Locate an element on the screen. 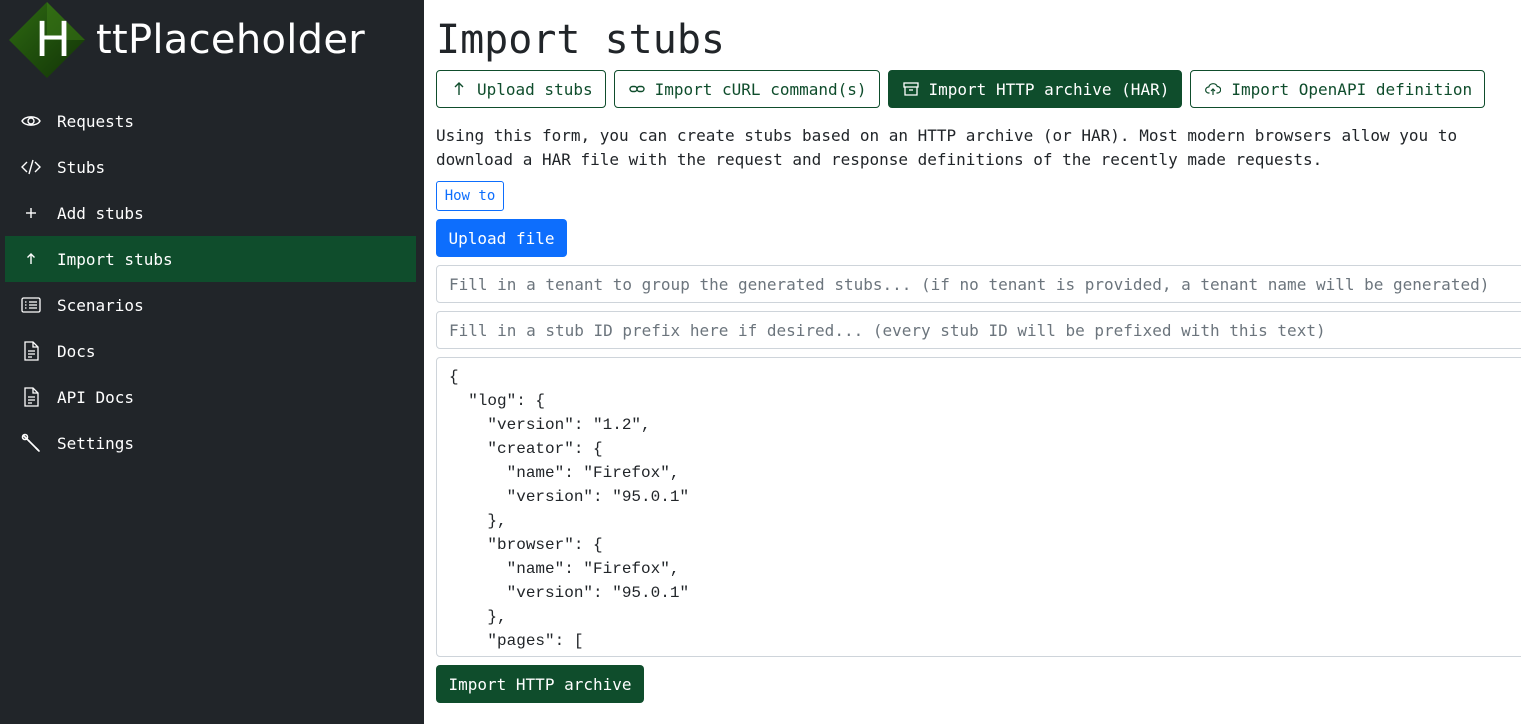 The height and width of the screenshot is (724, 1521). tab-import-openapi: Import OpenAPI definition is located at coordinates (1338, 89).